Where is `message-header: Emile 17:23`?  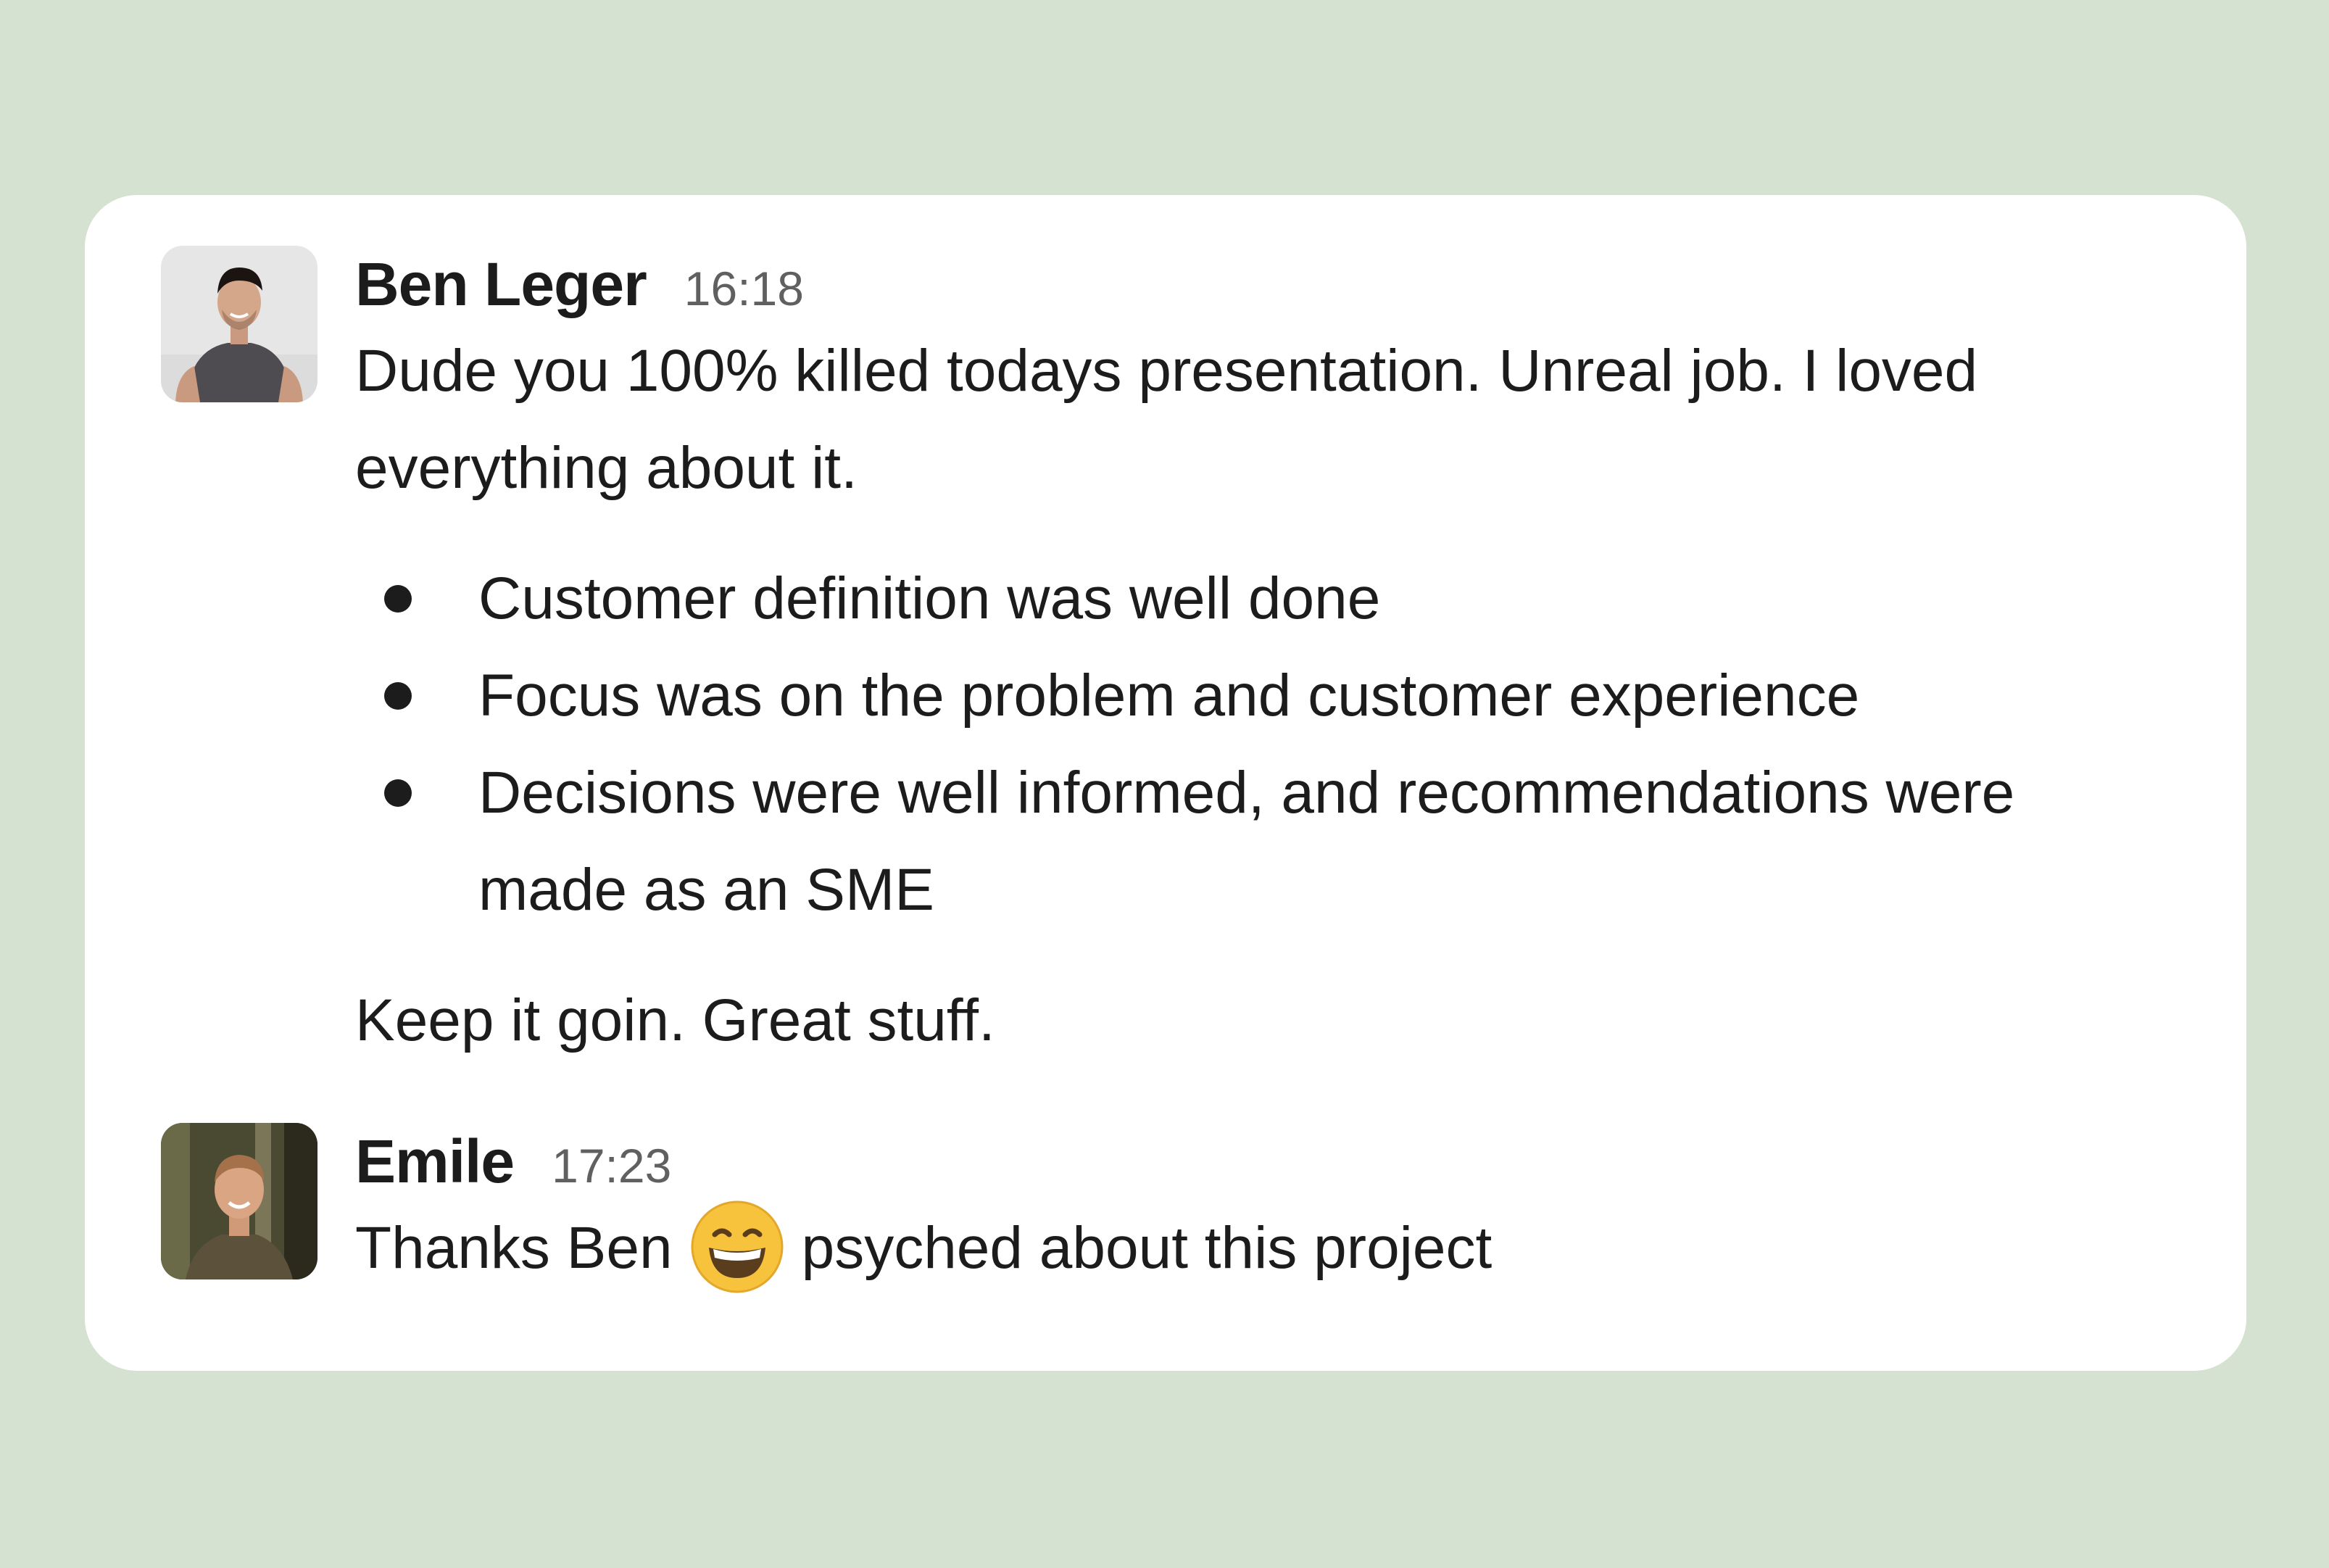
message-header: Emile 17:23 is located at coordinates (1262, 1161).